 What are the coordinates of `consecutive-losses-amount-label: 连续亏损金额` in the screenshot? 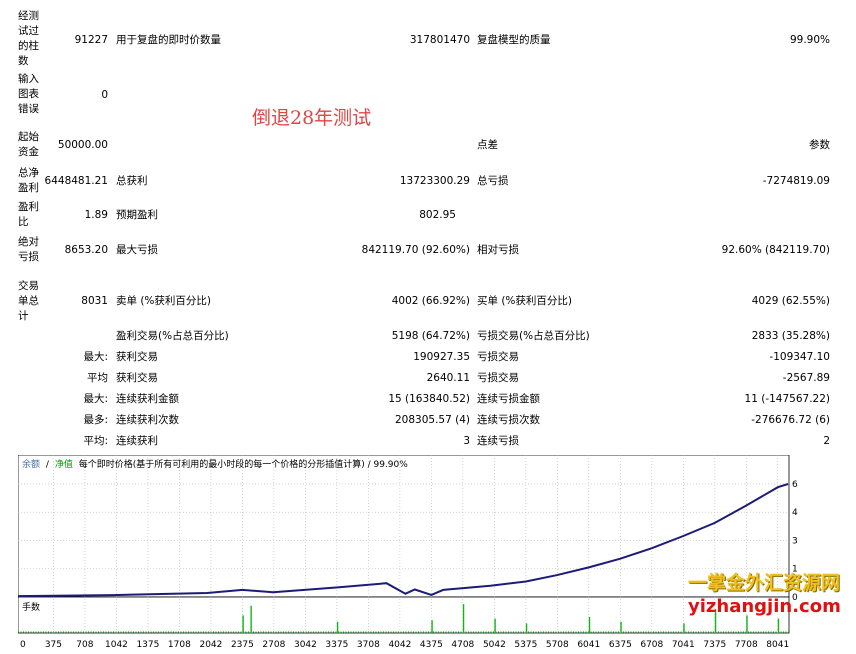 It's located at (508, 399).